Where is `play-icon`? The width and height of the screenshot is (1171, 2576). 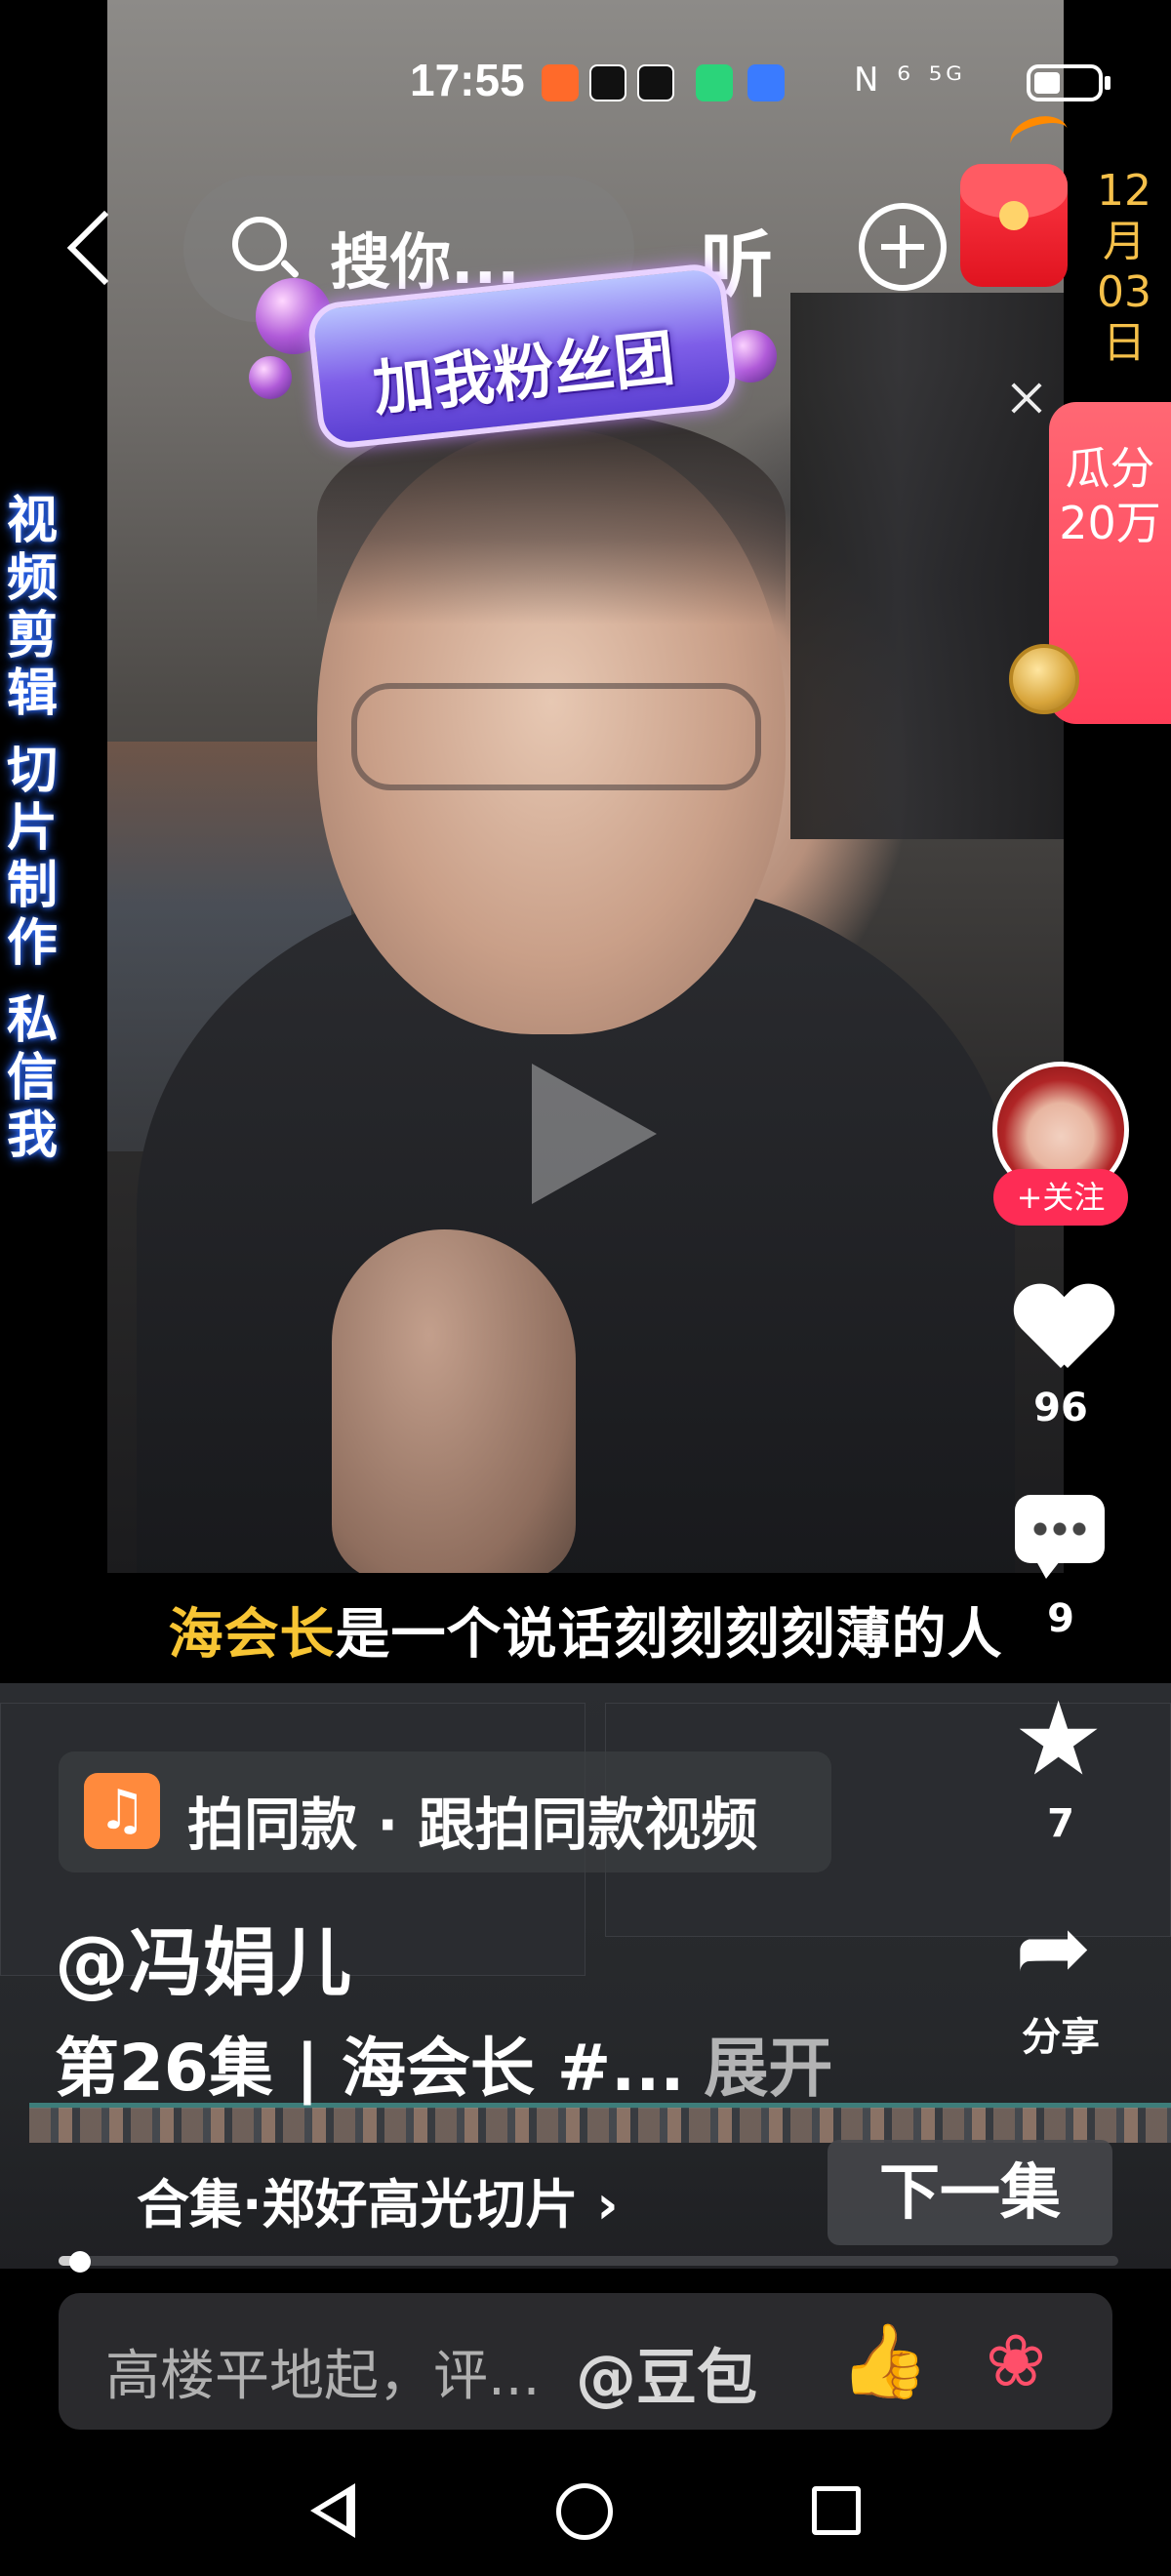
play-icon is located at coordinates (594, 1134).